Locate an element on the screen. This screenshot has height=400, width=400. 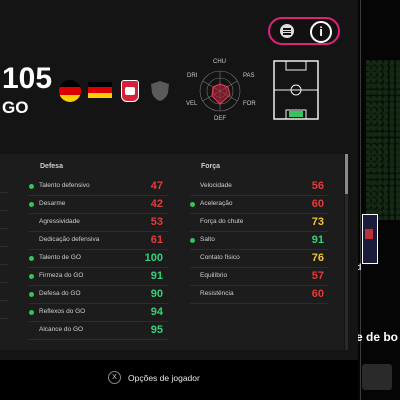
scrollbar-thumb is located at coordinates (346, 174).